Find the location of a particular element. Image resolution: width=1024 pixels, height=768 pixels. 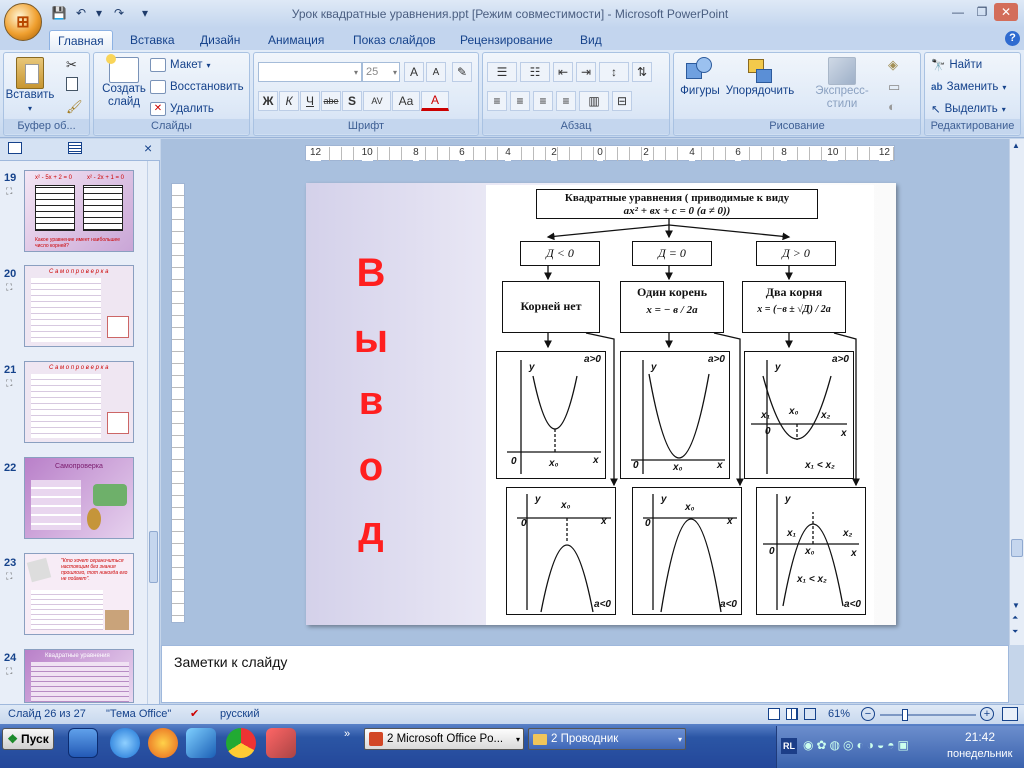

tab-insert: Вставка is located at coordinates (152, 40).